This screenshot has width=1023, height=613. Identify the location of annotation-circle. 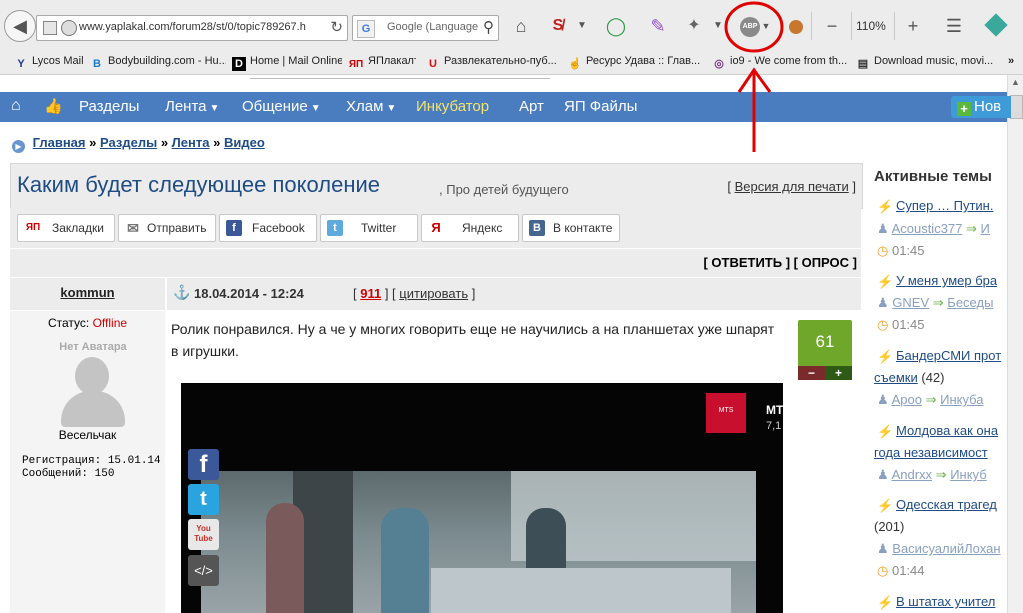
(754, 27).